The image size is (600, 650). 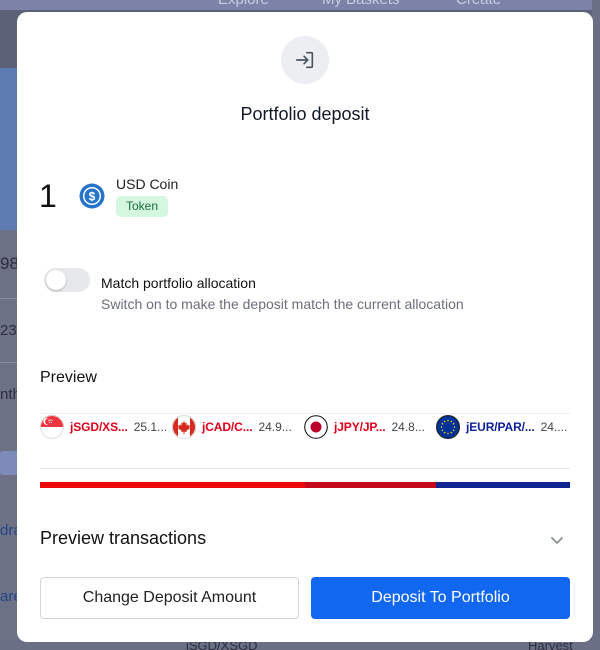 I want to click on singapore-flag-icon, so click(x=52, y=427).